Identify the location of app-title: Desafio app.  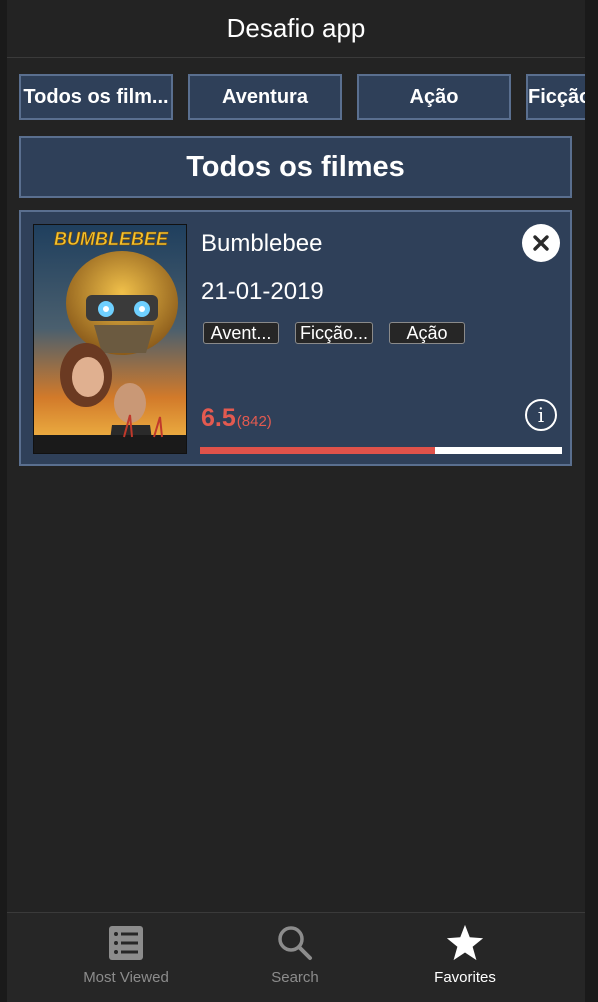
(296, 28).